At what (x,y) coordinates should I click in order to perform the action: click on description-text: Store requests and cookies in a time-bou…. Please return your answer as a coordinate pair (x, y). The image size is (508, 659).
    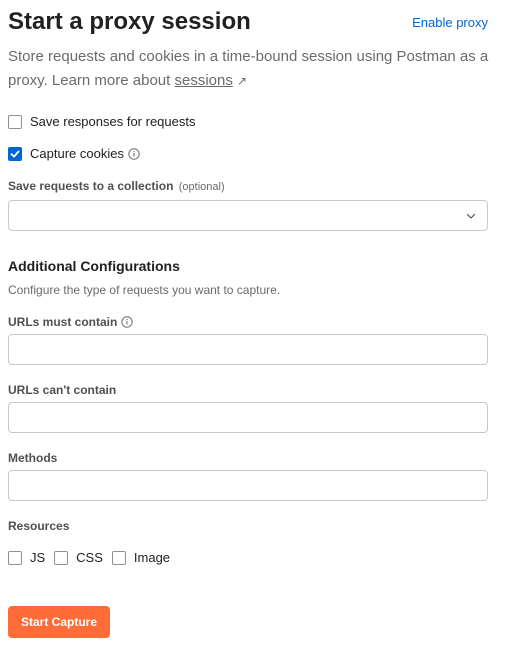
    Looking at the image, I should click on (248, 68).